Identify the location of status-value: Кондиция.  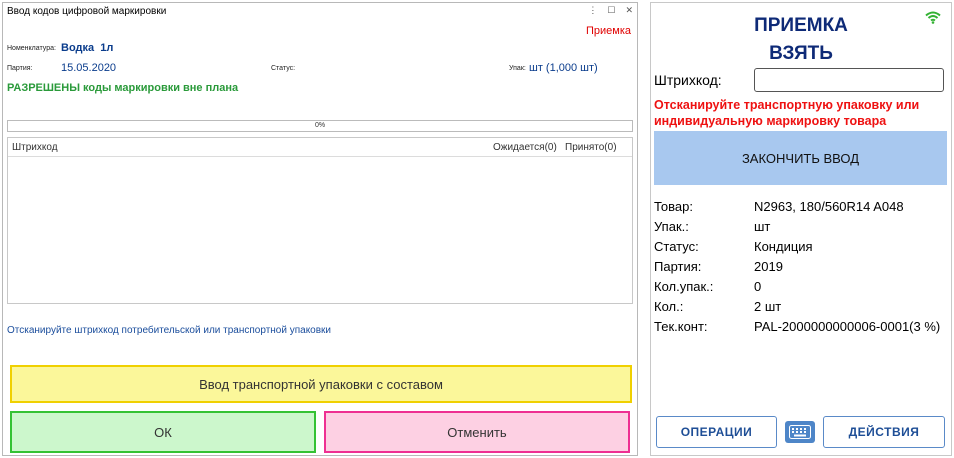
(783, 246).